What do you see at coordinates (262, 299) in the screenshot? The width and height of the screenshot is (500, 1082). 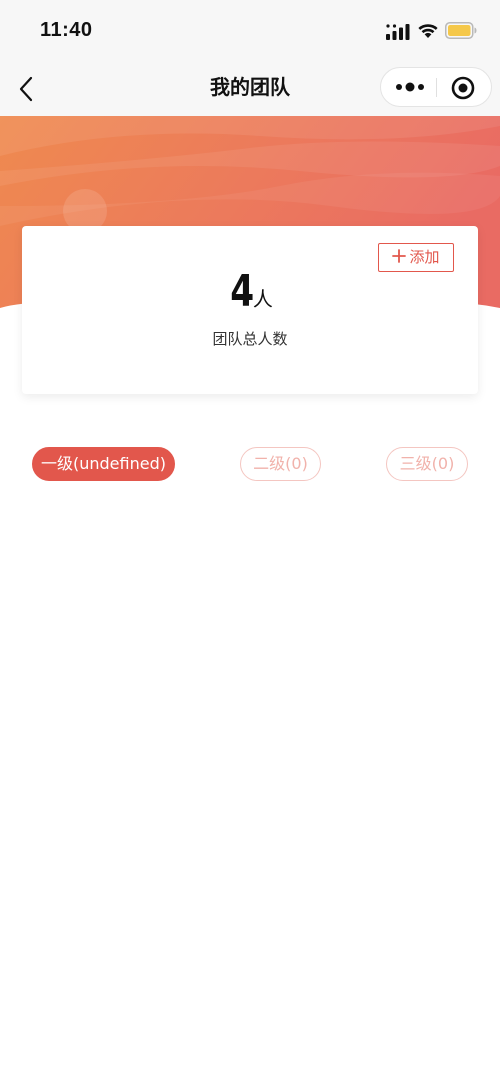 I see `team-count-unit: 人` at bounding box center [262, 299].